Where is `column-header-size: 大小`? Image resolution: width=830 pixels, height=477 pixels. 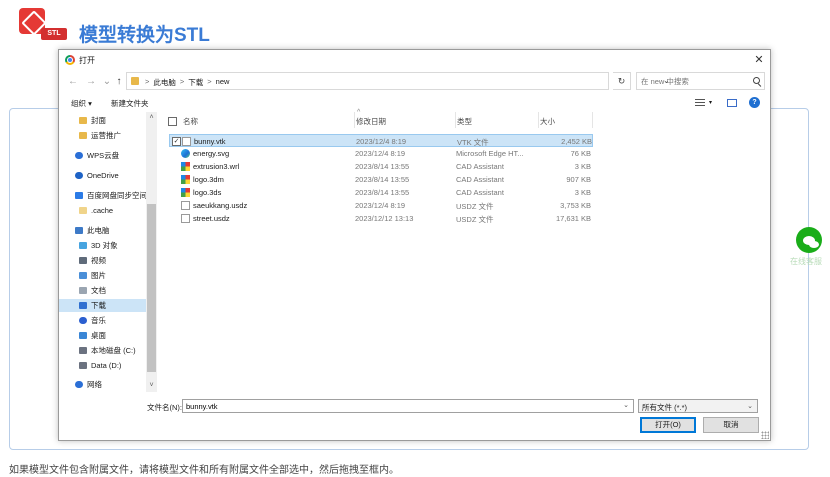
column-header-size: 大小 is located at coordinates (566, 120).